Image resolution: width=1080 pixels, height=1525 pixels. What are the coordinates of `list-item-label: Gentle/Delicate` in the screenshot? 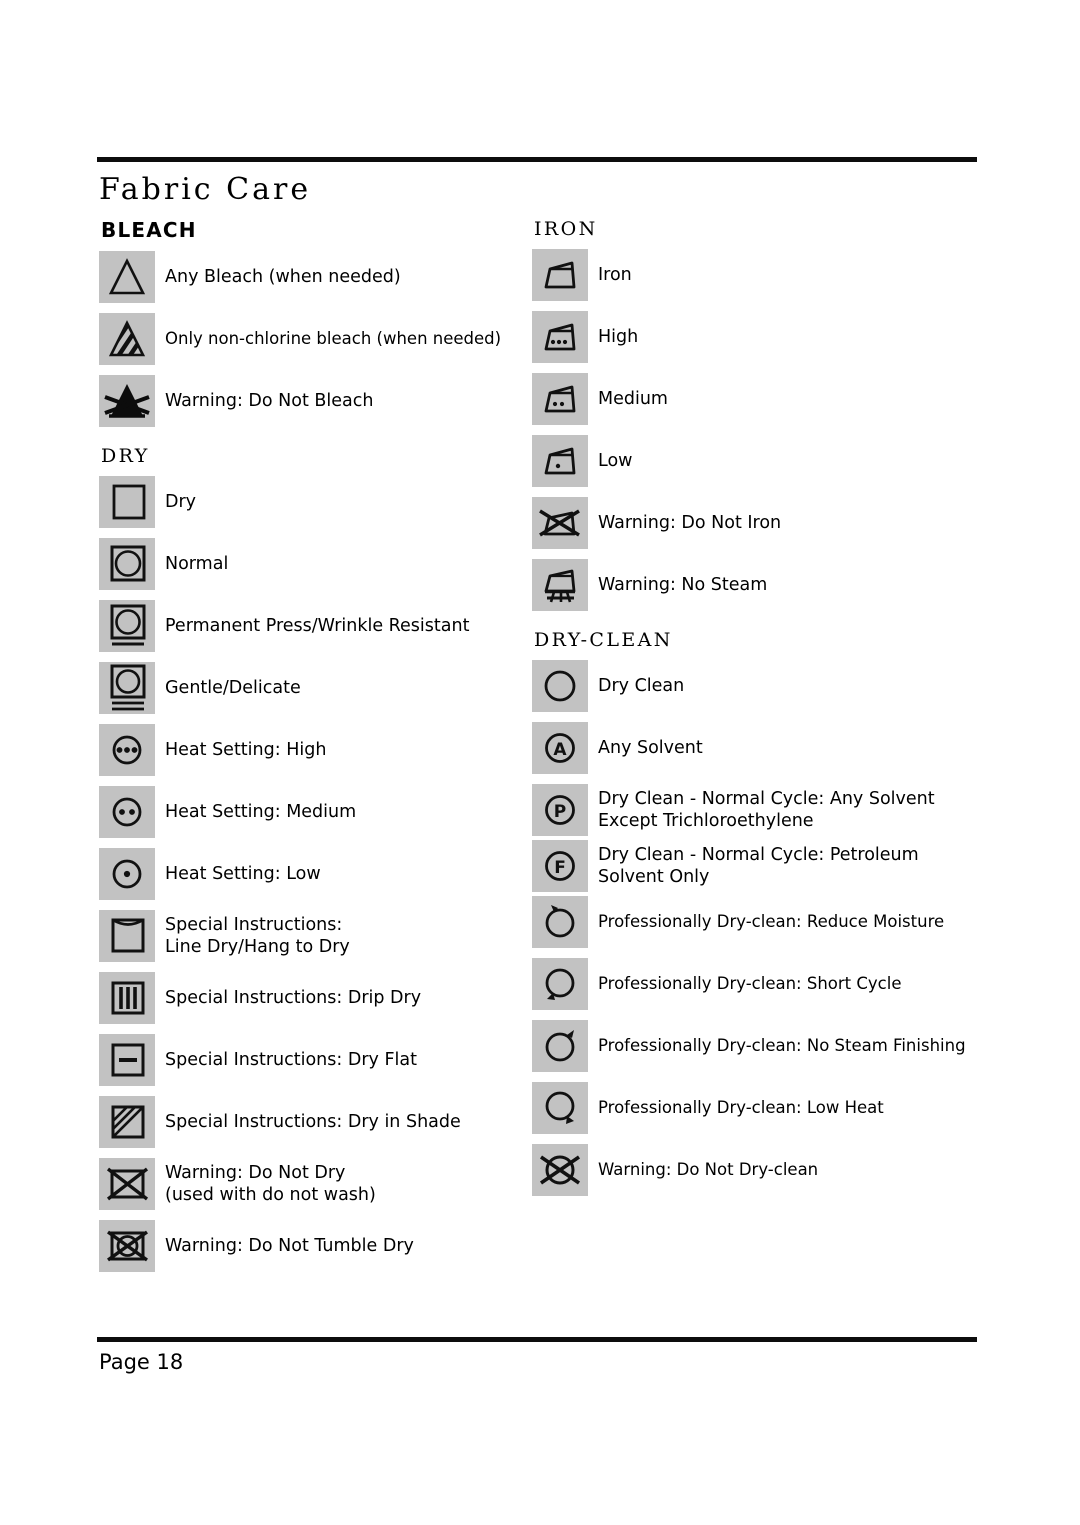 It's located at (233, 688).